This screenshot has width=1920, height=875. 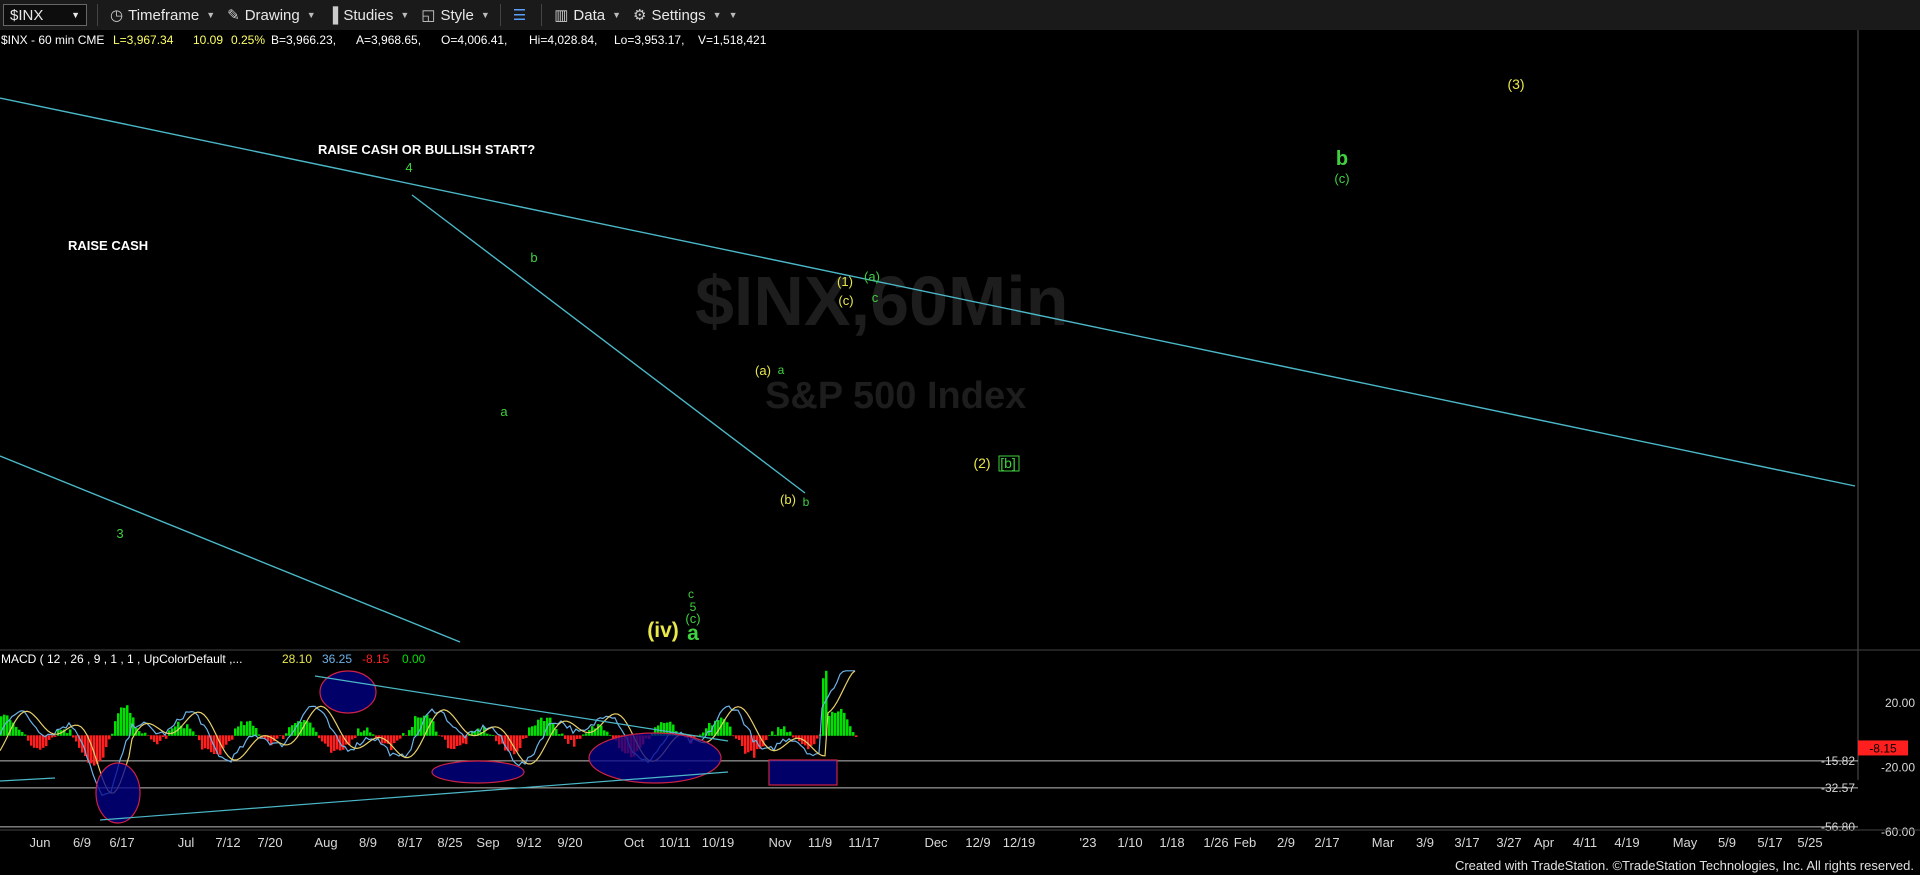 What do you see at coordinates (428, 15) in the screenshot?
I see `style-icon: ◱` at bounding box center [428, 15].